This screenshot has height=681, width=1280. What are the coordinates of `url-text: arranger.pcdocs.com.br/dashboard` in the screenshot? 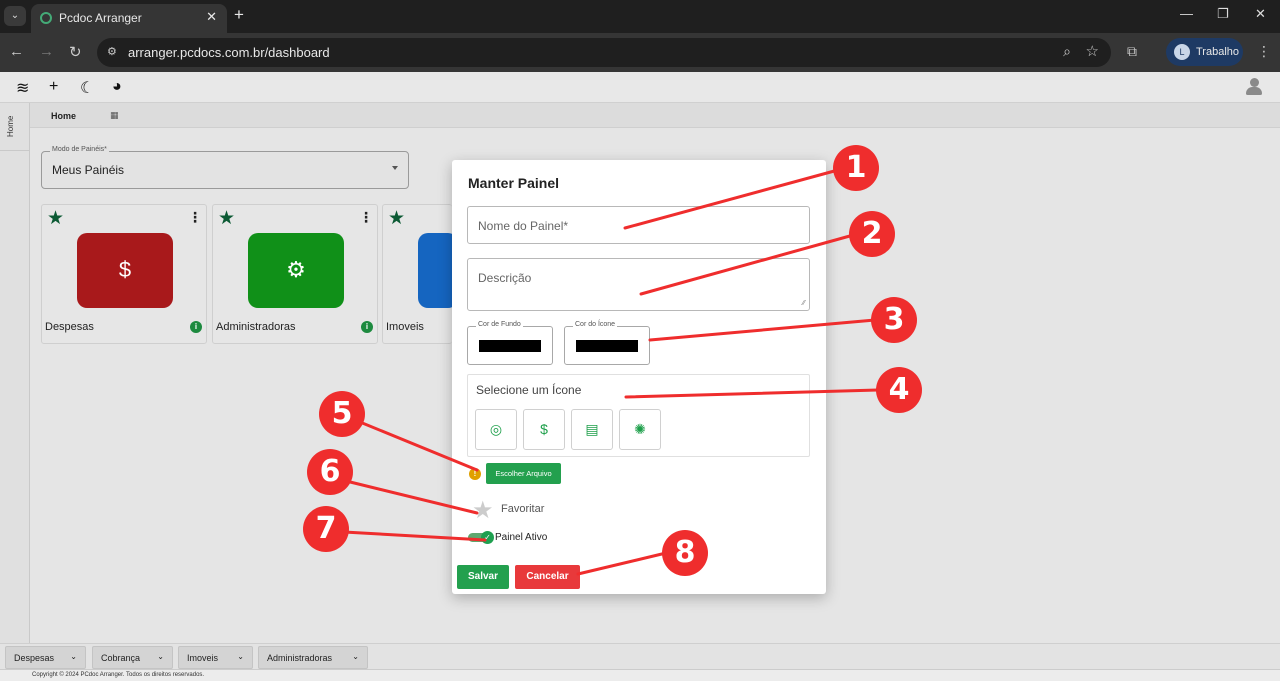 It's located at (229, 52).